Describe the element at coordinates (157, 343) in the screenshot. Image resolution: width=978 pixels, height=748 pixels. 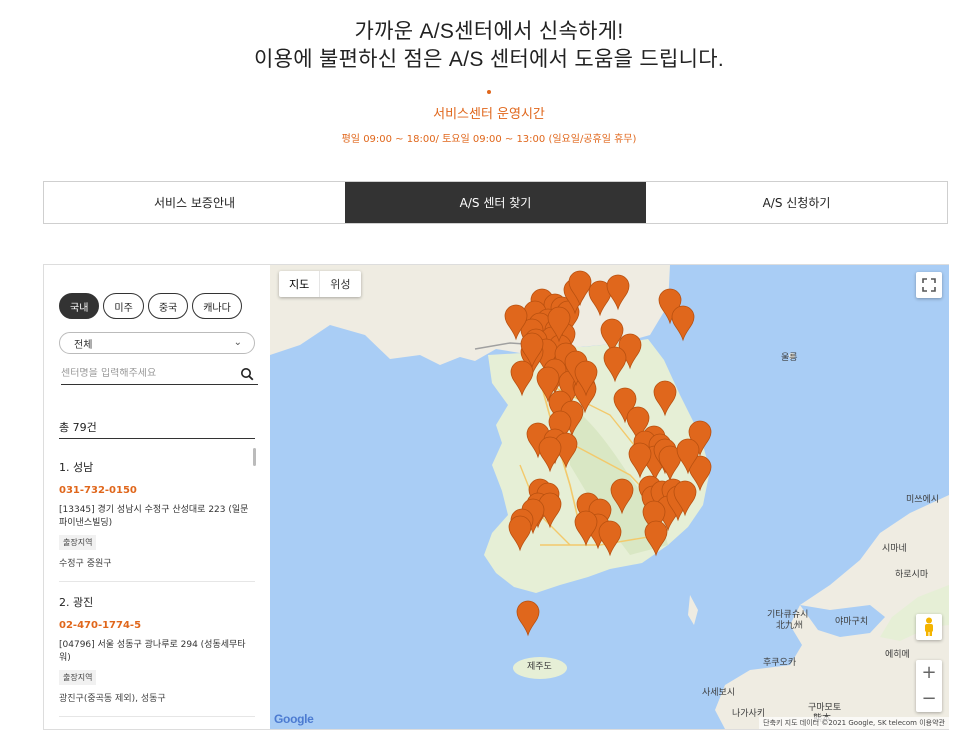
I see `area-select: 전체 ⌄` at that location.